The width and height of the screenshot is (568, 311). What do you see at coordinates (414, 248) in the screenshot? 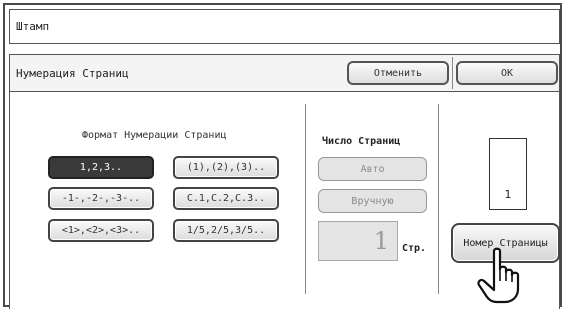
I see `page-count-unit: Стр.` at bounding box center [414, 248].